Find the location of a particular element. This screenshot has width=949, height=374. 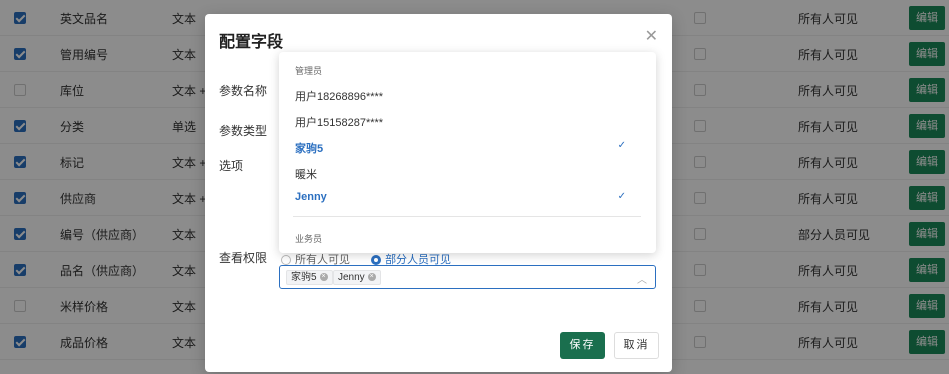

option-label: 家驹5 is located at coordinates (309, 149).